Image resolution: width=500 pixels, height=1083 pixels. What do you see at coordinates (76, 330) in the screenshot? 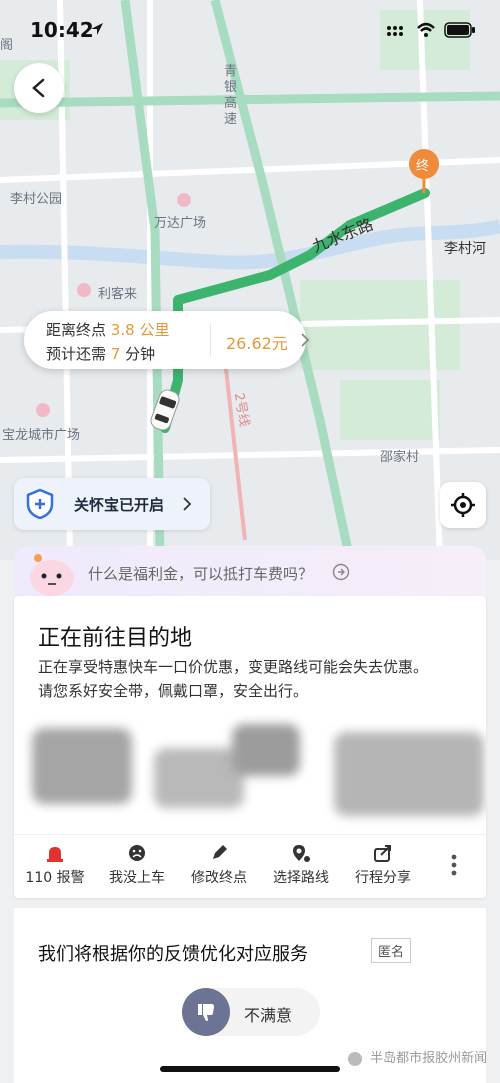
I see `distance-prefix: 距离终点` at bounding box center [76, 330].